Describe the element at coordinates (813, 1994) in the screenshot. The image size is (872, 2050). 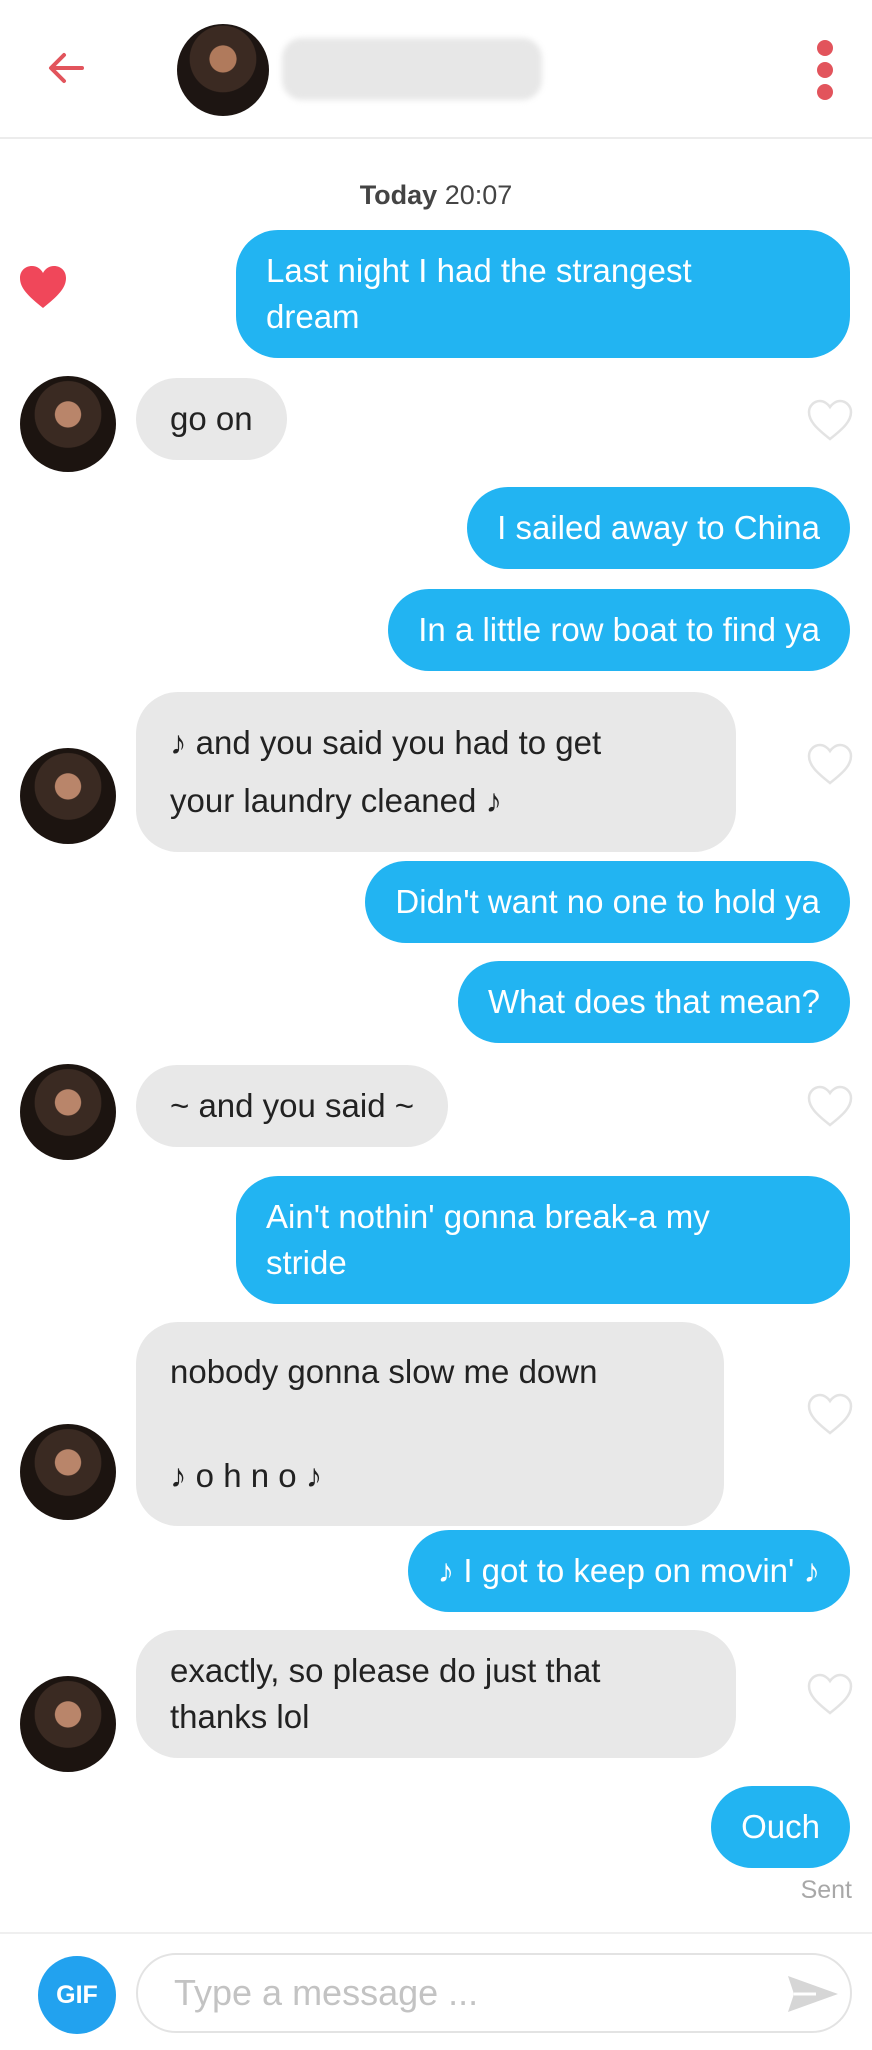
I see `send-icon` at that location.